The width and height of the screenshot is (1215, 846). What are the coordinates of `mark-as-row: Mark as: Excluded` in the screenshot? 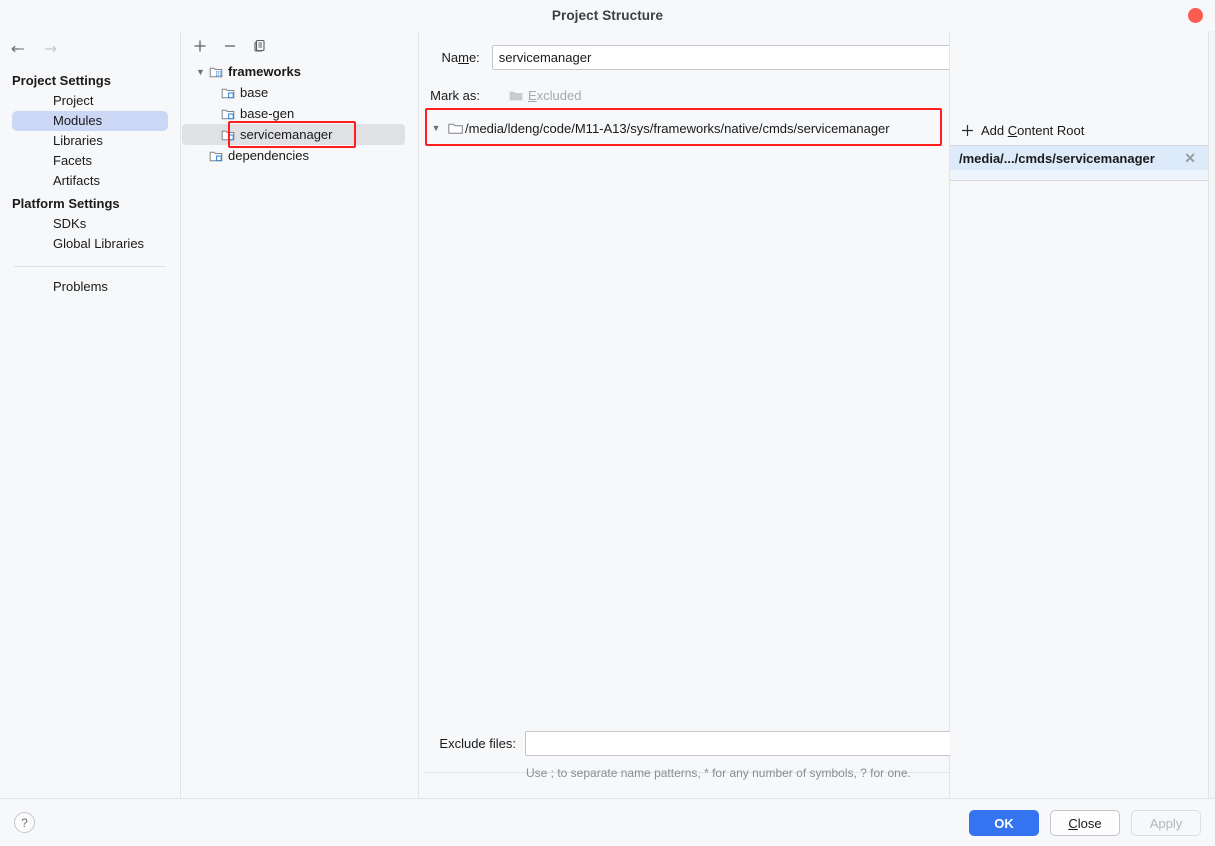 It's located at (502, 95).